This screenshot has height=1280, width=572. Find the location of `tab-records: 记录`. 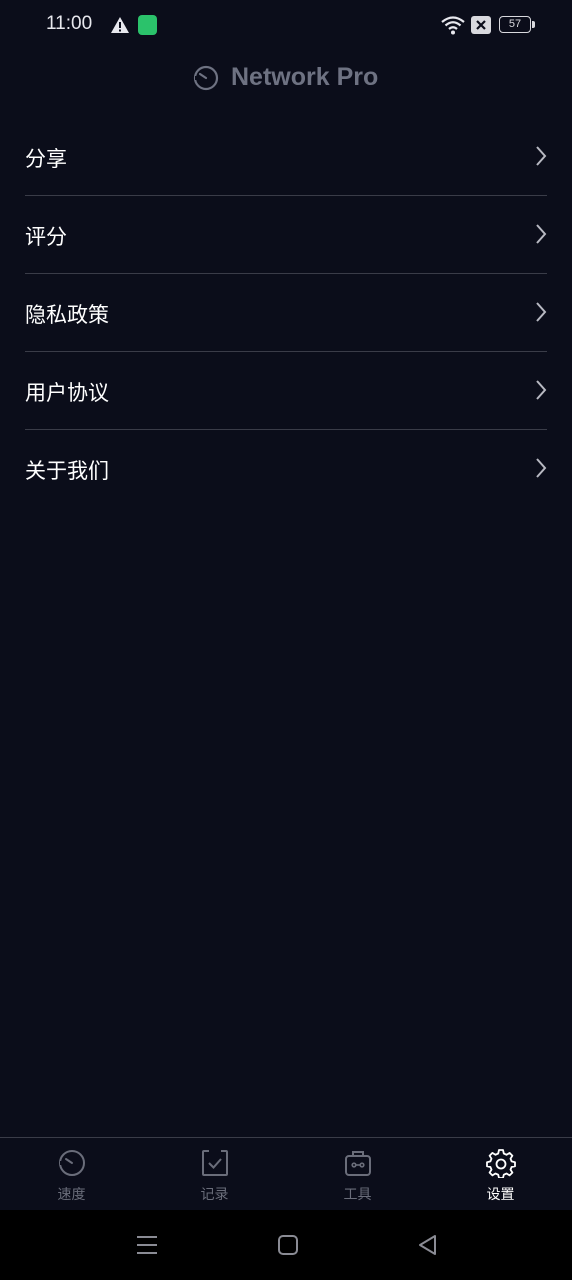

tab-records: 记录 is located at coordinates (214, 1174).